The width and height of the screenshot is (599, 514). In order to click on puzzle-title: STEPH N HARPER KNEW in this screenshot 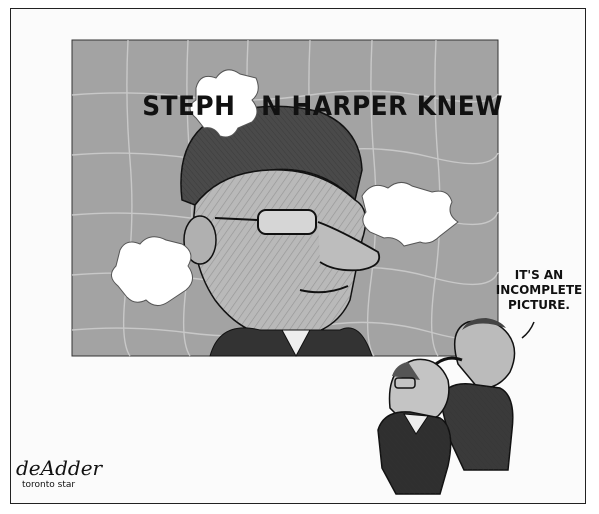, I will do `click(313, 91)`.